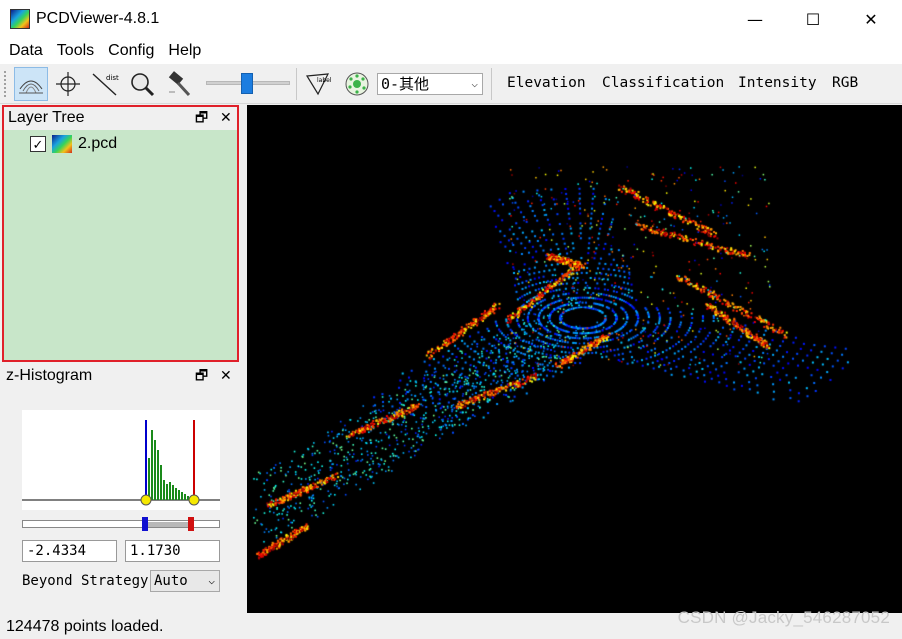 Image resolution: width=902 pixels, height=639 pixels. What do you see at coordinates (845, 83) in the screenshot?
I see `mode-rgb-button: RGB` at bounding box center [845, 83].